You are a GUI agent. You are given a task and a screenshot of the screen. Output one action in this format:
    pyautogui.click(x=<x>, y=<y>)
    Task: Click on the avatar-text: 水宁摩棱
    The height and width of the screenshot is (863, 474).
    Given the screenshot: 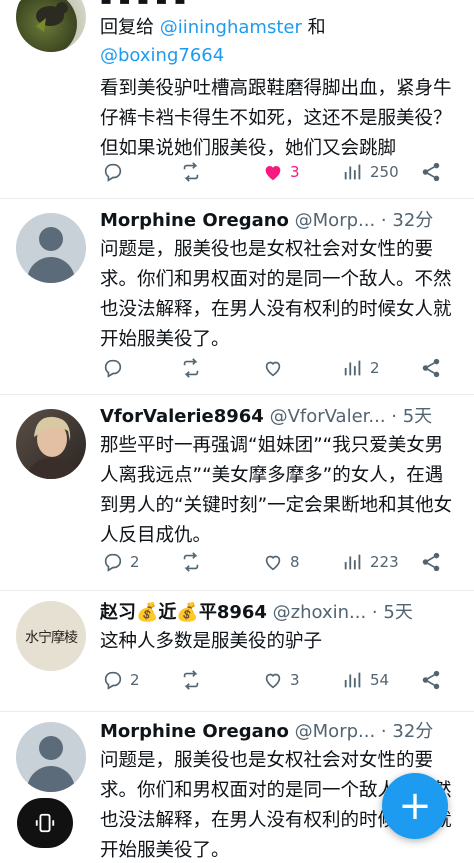 What is the action you would take?
    pyautogui.click(x=51, y=638)
    